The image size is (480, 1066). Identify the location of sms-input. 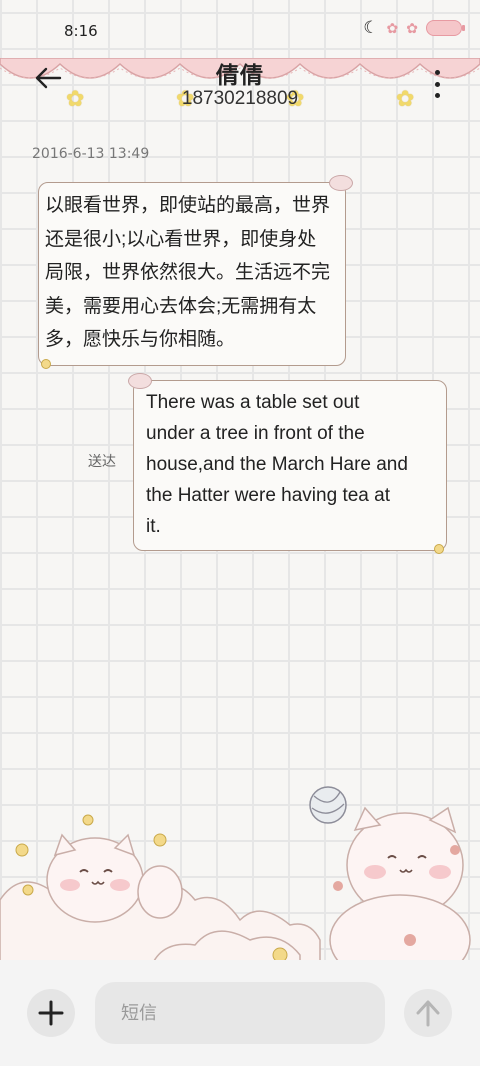
(240, 1013).